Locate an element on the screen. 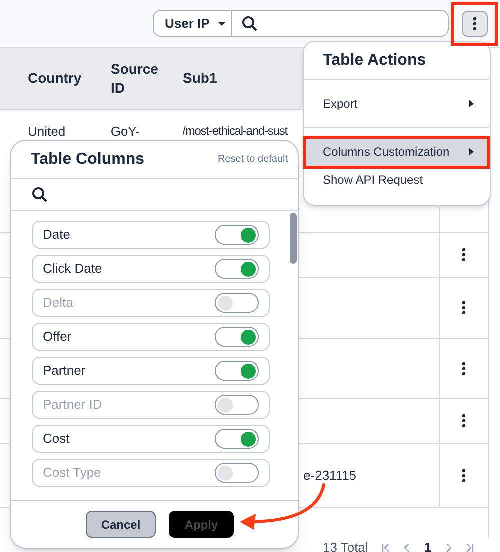 The width and height of the screenshot is (500, 552). highlight-frame is located at coordinates (474, 24).